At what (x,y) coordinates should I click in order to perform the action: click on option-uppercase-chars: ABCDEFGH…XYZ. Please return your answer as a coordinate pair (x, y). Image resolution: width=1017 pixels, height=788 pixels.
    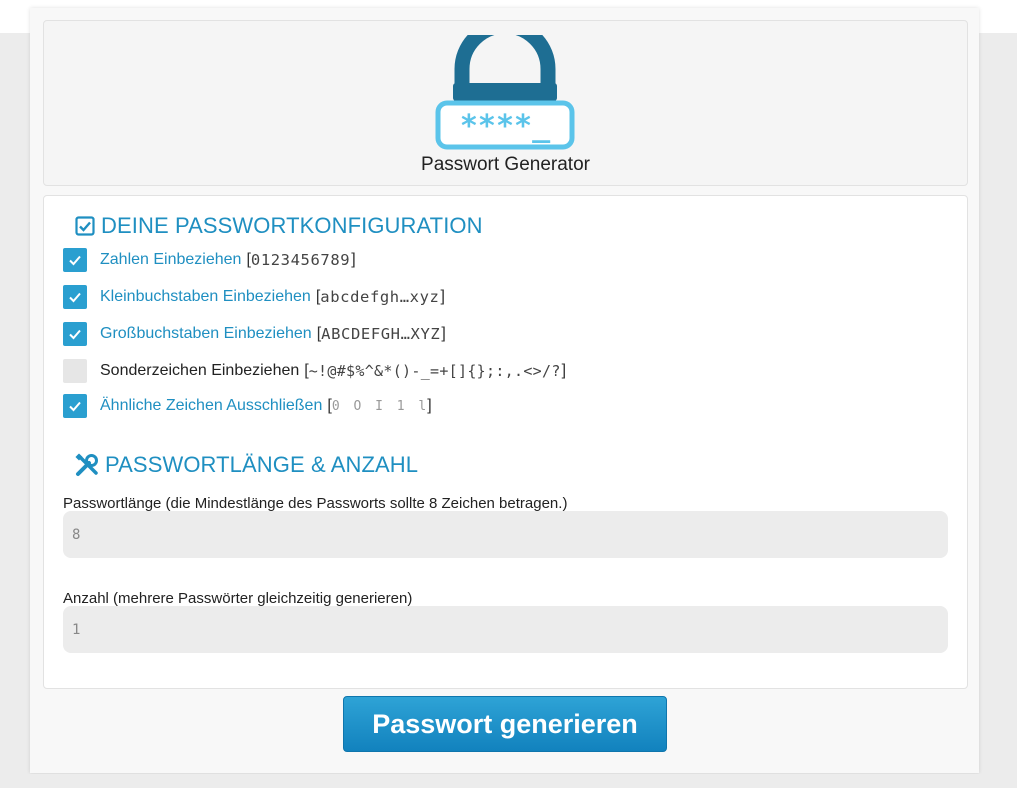
    Looking at the image, I should click on (381, 334).